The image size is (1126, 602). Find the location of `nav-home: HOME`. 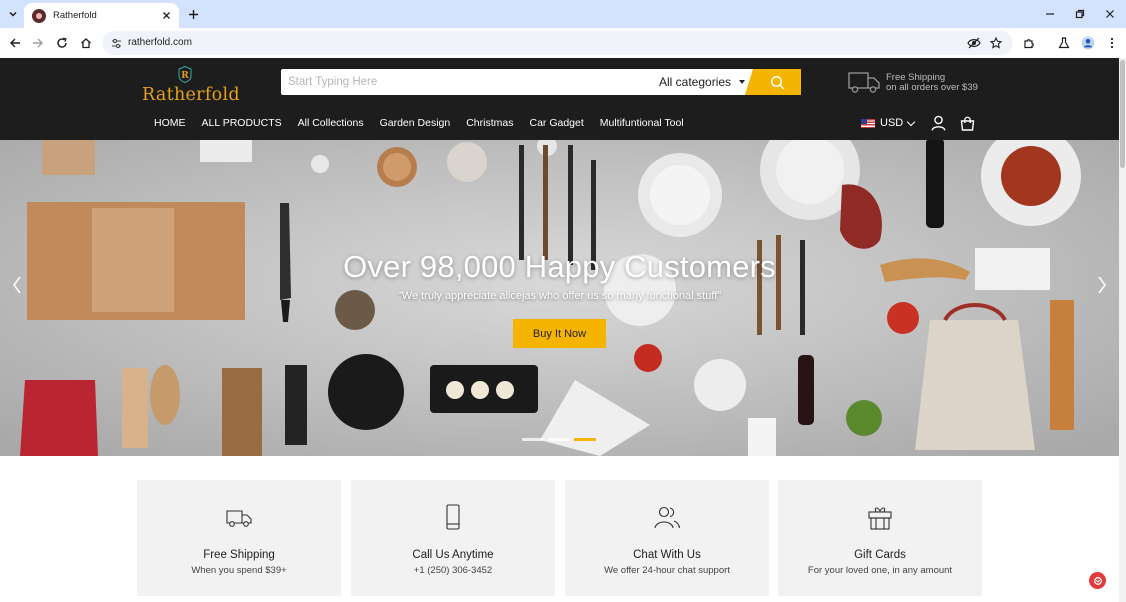

nav-home: HOME is located at coordinates (170, 124).